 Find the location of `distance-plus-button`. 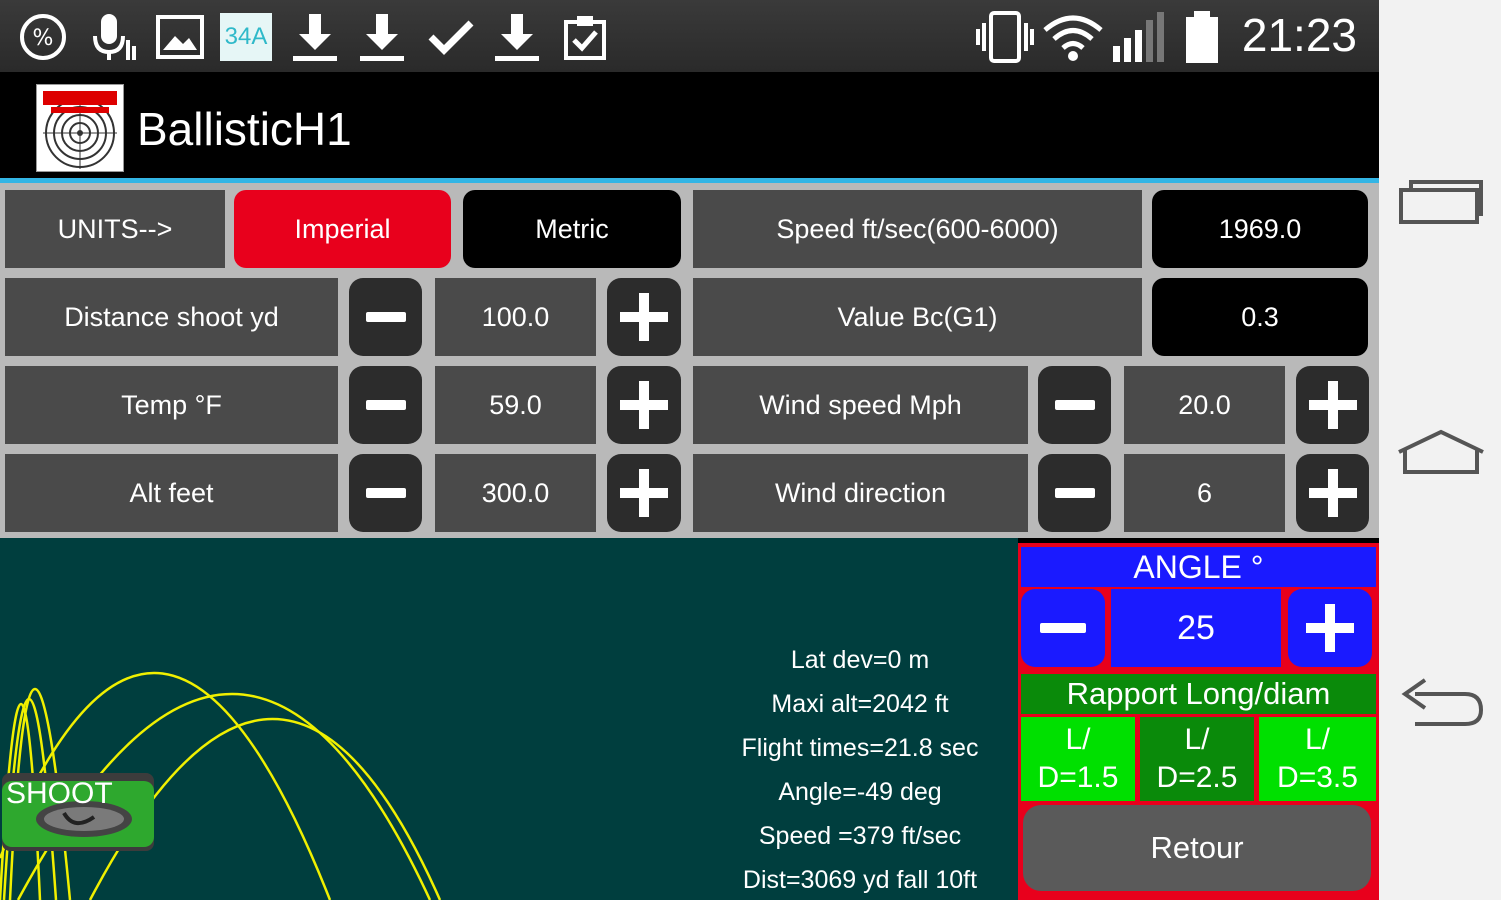

distance-plus-button is located at coordinates (644, 317).